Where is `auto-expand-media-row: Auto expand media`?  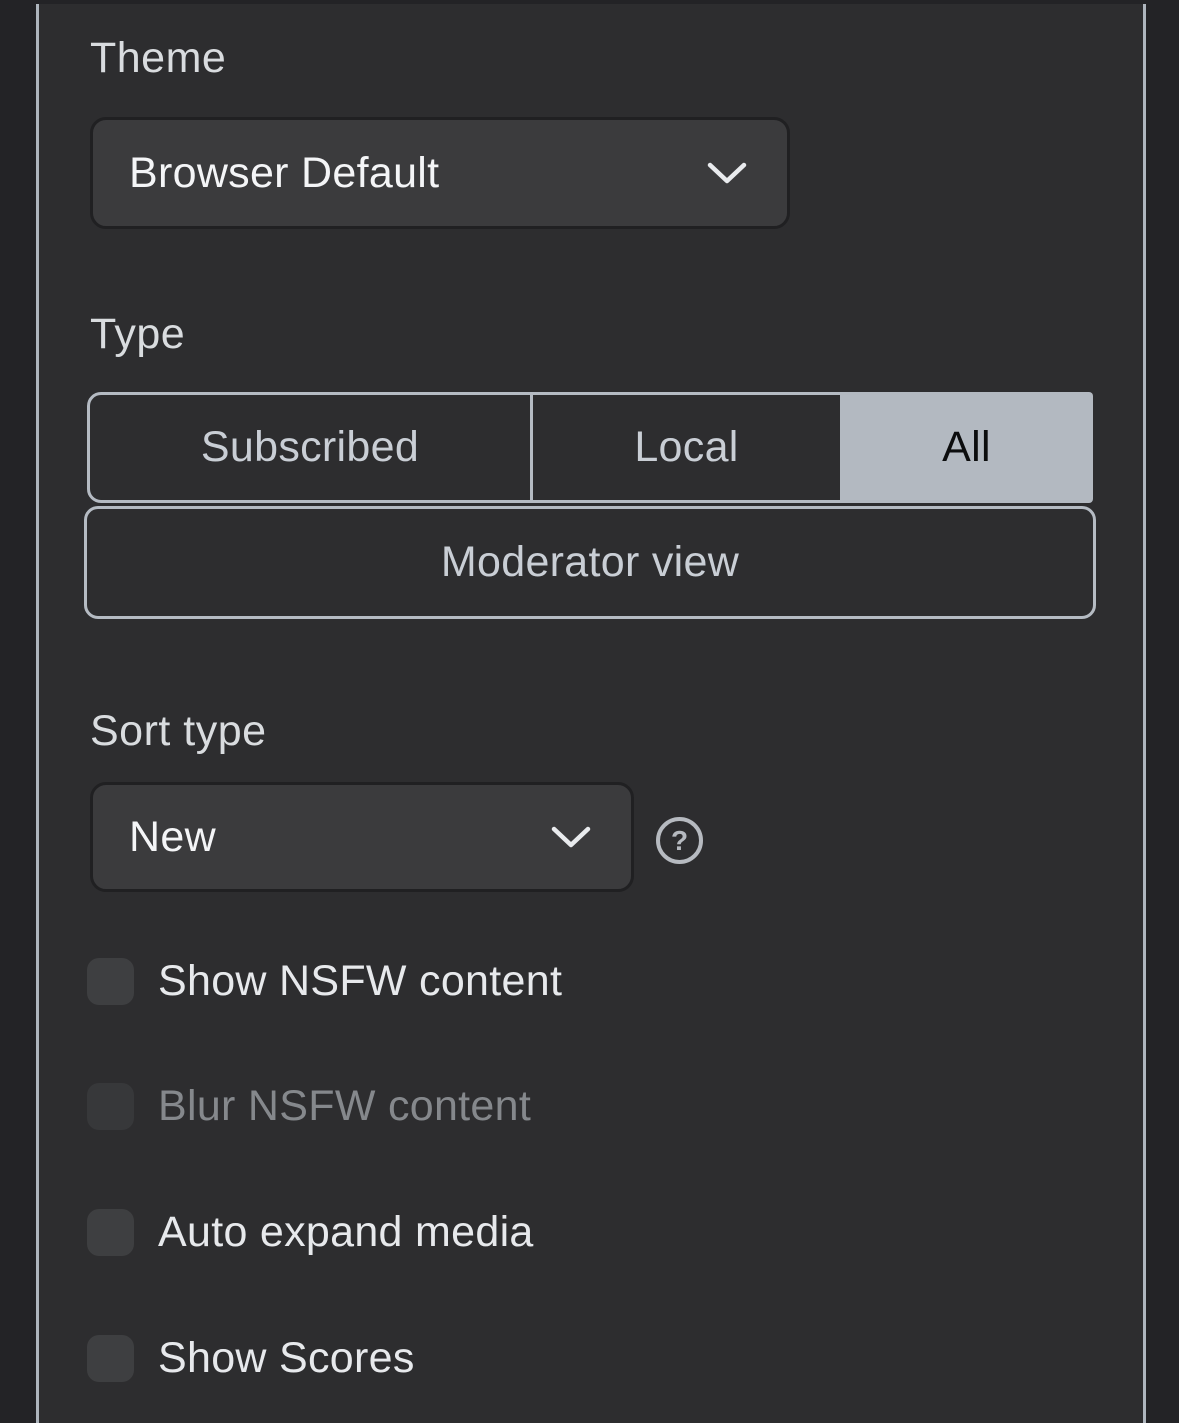
auto-expand-media-row: Auto expand media is located at coordinates (310, 1232).